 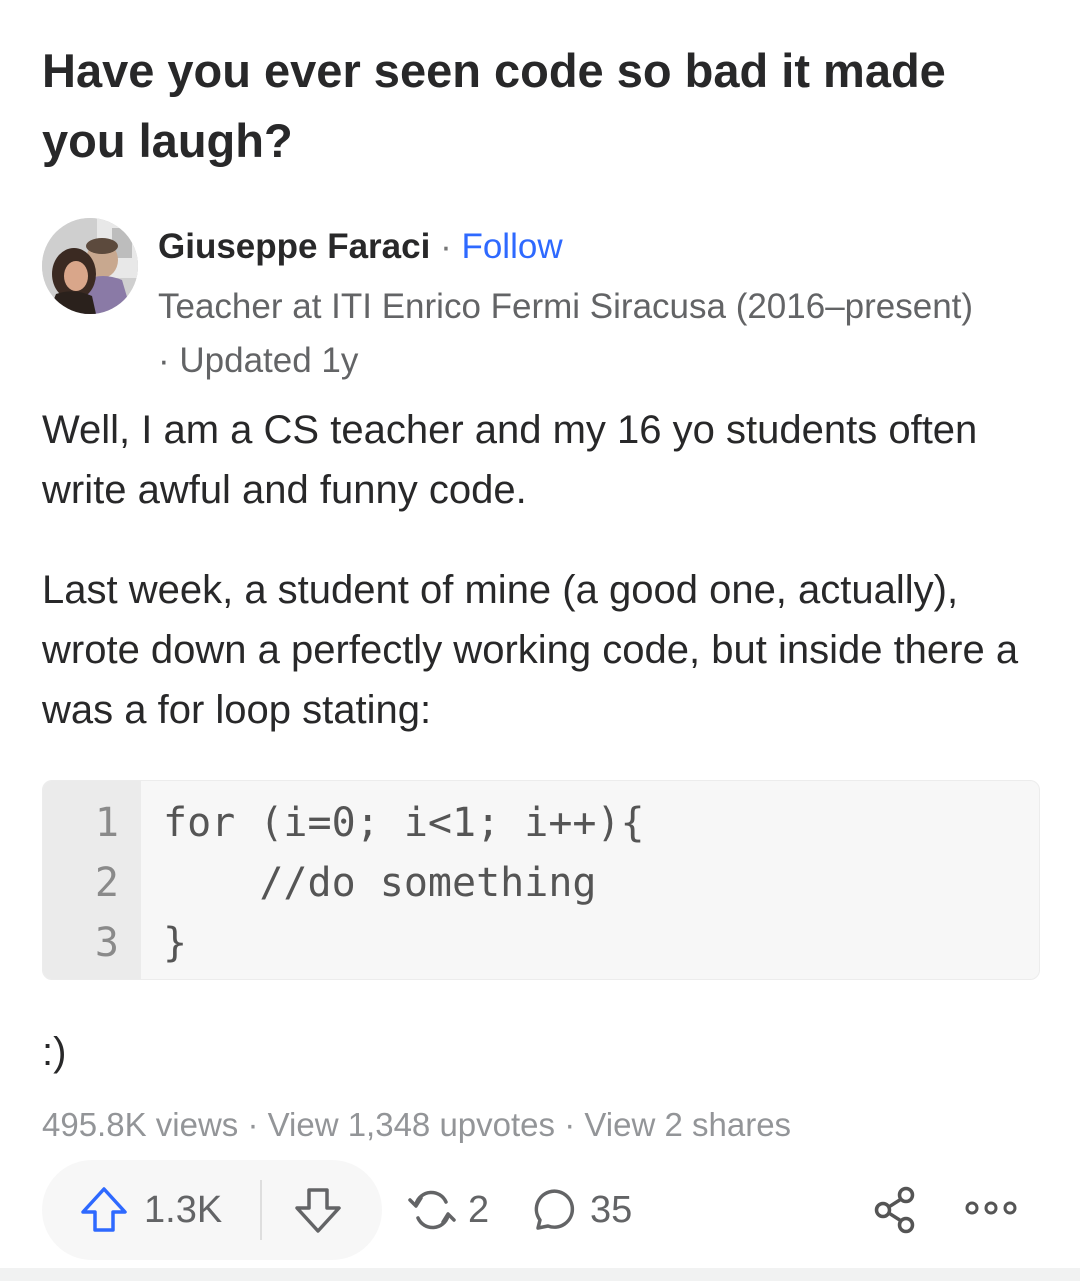 What do you see at coordinates (540, 1274) in the screenshot?
I see `section-divider` at bounding box center [540, 1274].